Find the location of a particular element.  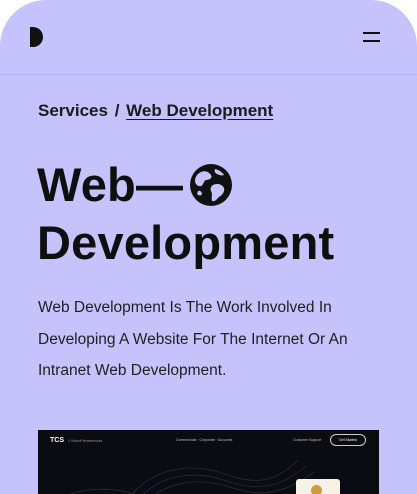

hamburger-menu-icon is located at coordinates (373, 38).